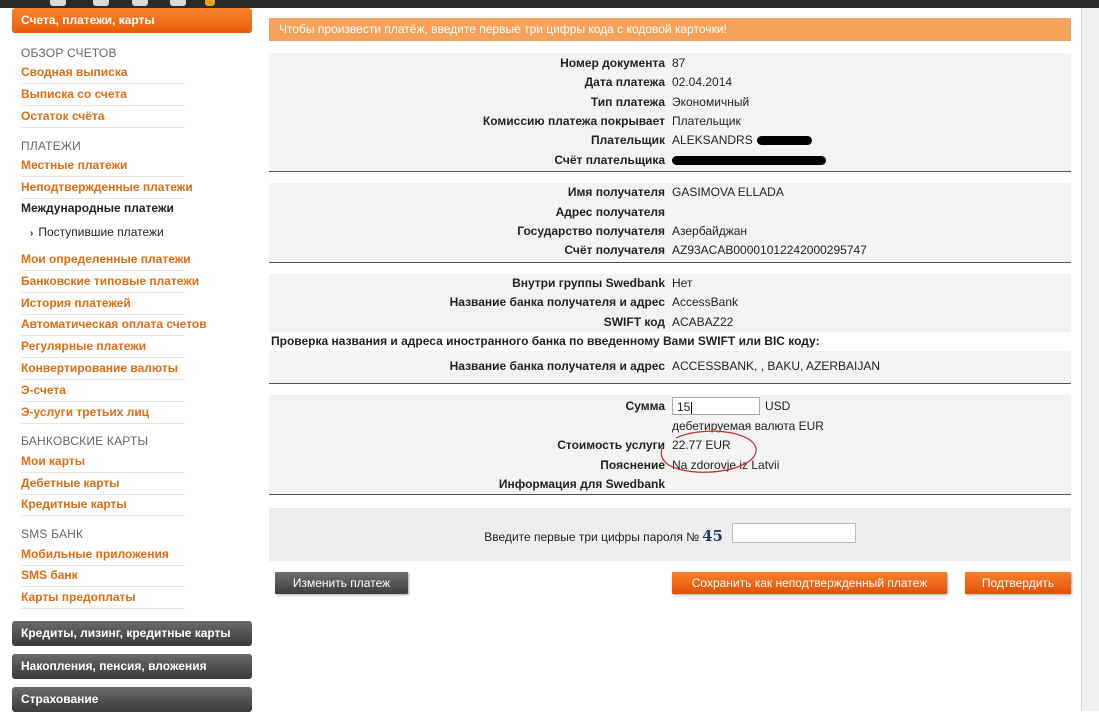 The width and height of the screenshot is (1099, 712). What do you see at coordinates (132, 699) in the screenshot?
I see `sidebar-header-insurance: Страхование` at bounding box center [132, 699].